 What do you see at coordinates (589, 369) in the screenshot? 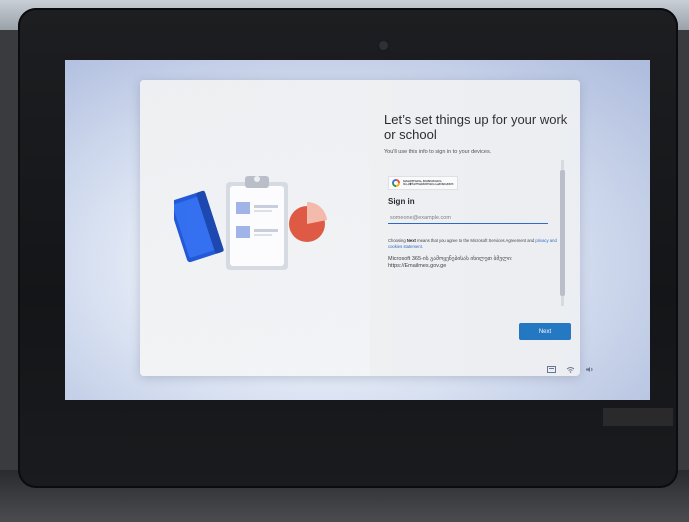
I see `volume-icon` at bounding box center [589, 369].